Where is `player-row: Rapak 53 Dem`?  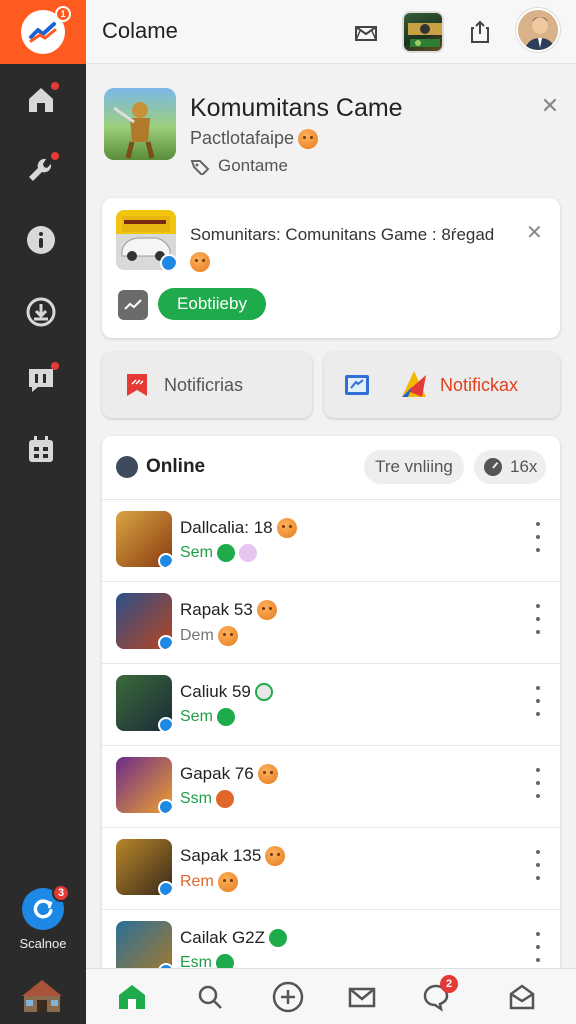 player-row: Rapak 53 Dem is located at coordinates (331, 623).